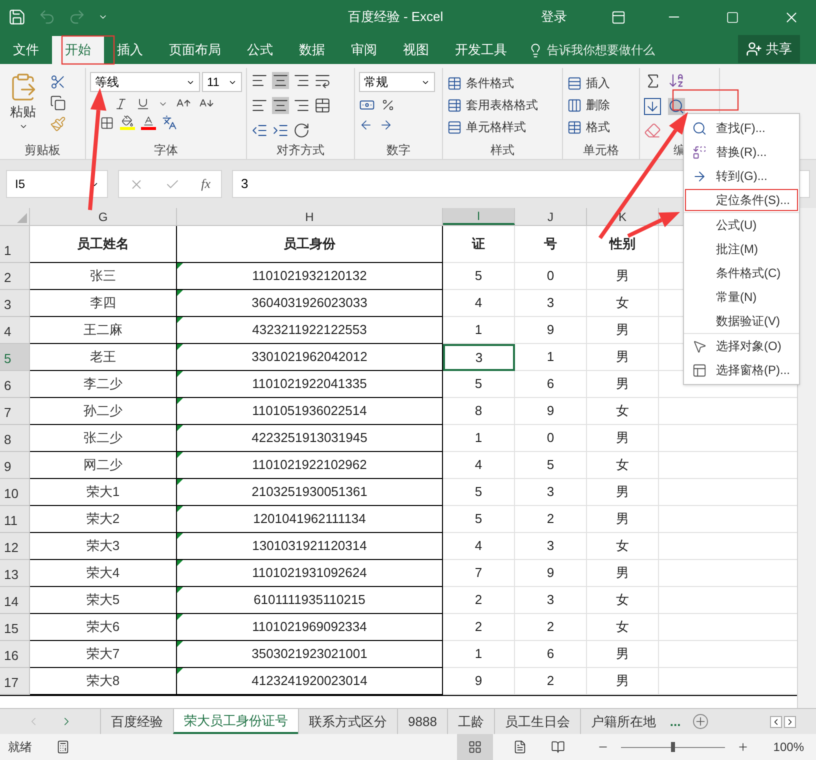  Describe the element at coordinates (676, 106) in the screenshot. I see `search-icon` at that location.